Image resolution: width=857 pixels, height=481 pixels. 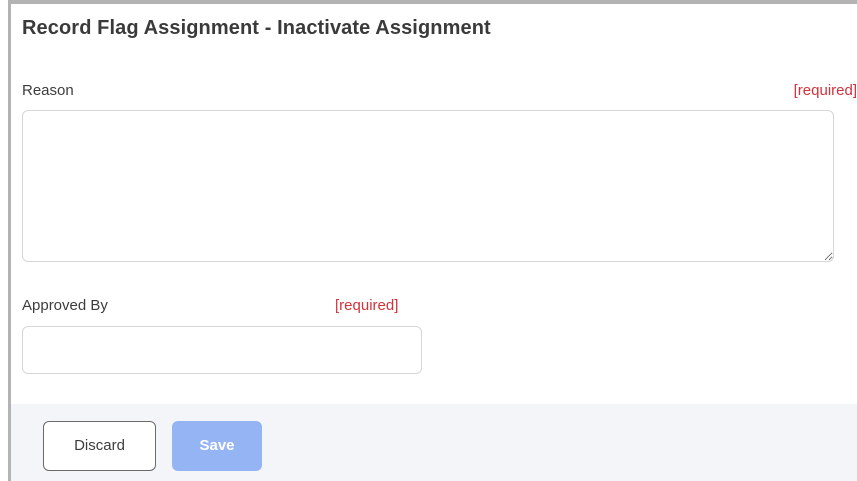 What do you see at coordinates (48, 90) in the screenshot?
I see `reason-label: Reason` at bounding box center [48, 90].